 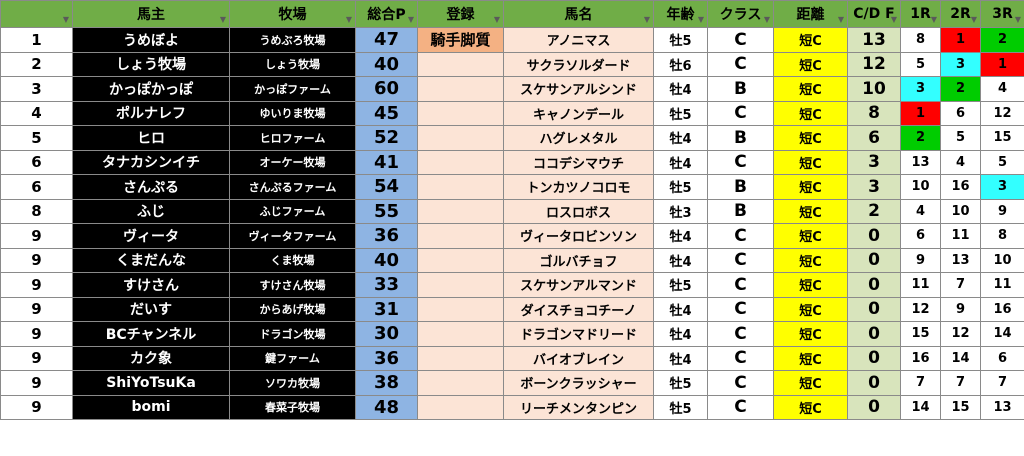 What do you see at coordinates (960, 334) in the screenshot?
I see `race2-cell: 12` at bounding box center [960, 334].